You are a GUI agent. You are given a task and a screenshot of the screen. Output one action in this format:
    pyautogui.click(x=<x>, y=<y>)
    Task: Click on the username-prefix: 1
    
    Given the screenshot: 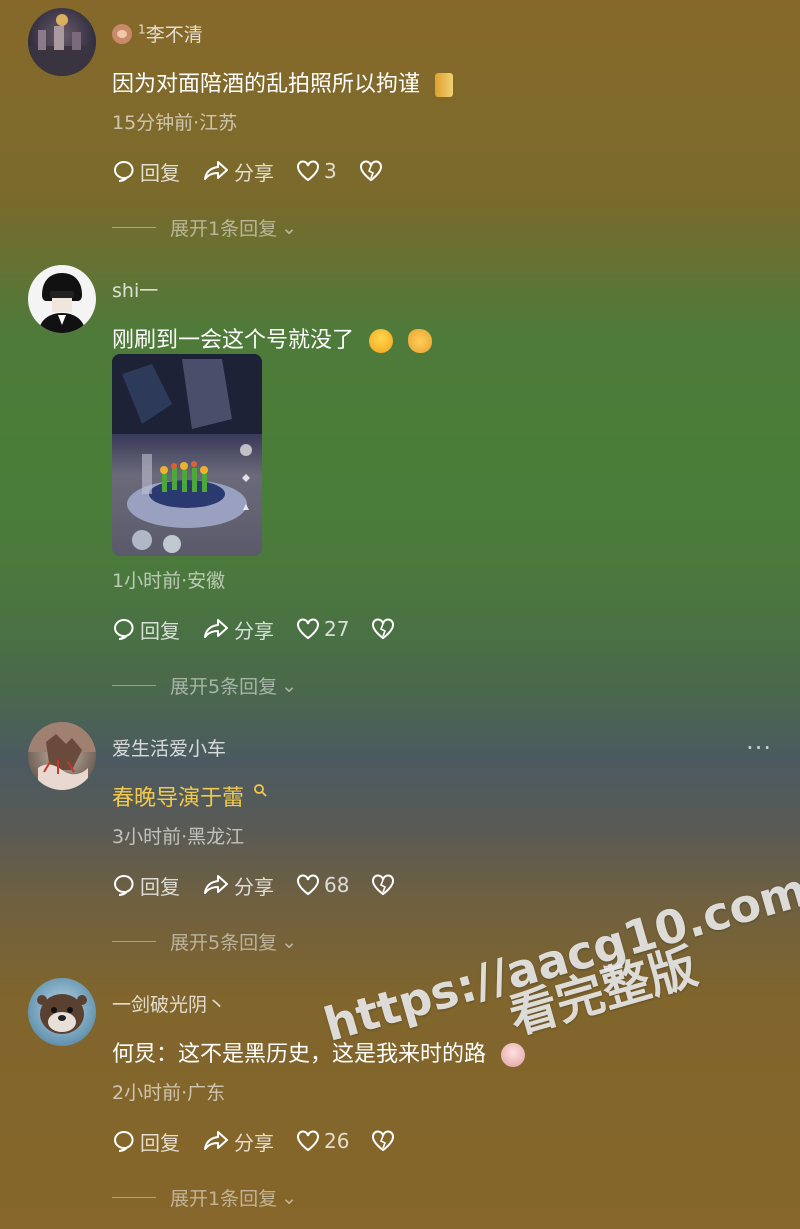 What is the action you would take?
    pyautogui.click(x=142, y=29)
    